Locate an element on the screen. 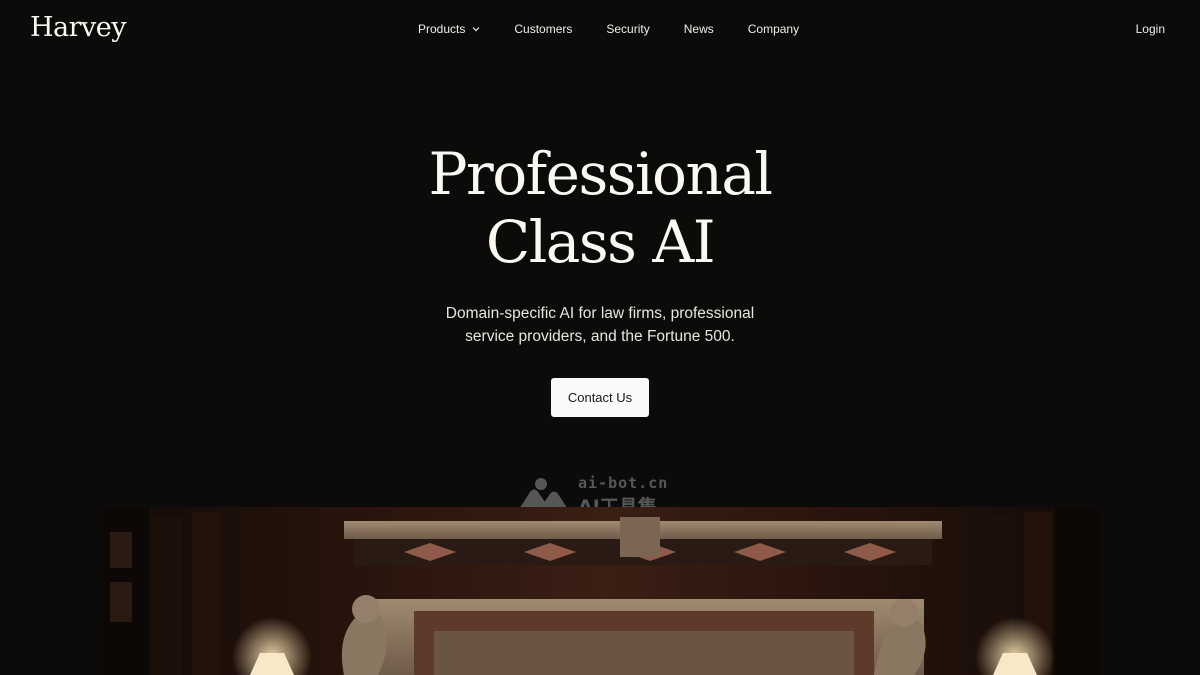 This screenshot has height=675, width=1200. nav-item-label: Customers is located at coordinates (543, 29).